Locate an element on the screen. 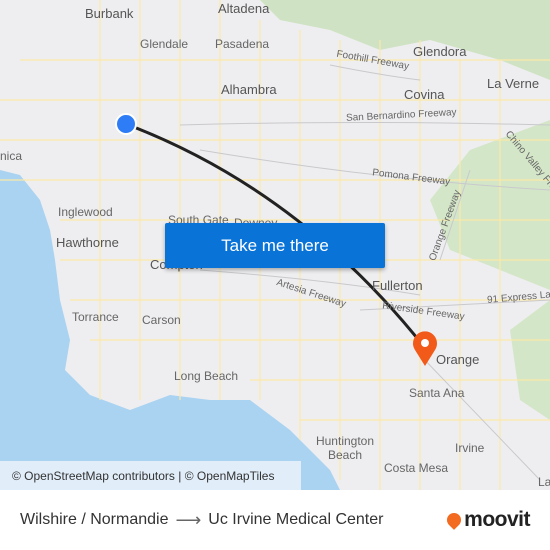  arrow-right-icon: ⟶ is located at coordinates (188, 519).